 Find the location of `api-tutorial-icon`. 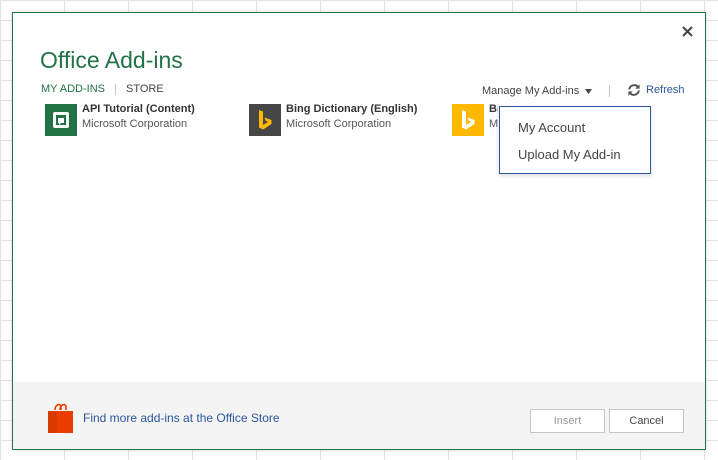

api-tutorial-icon is located at coordinates (61, 120).